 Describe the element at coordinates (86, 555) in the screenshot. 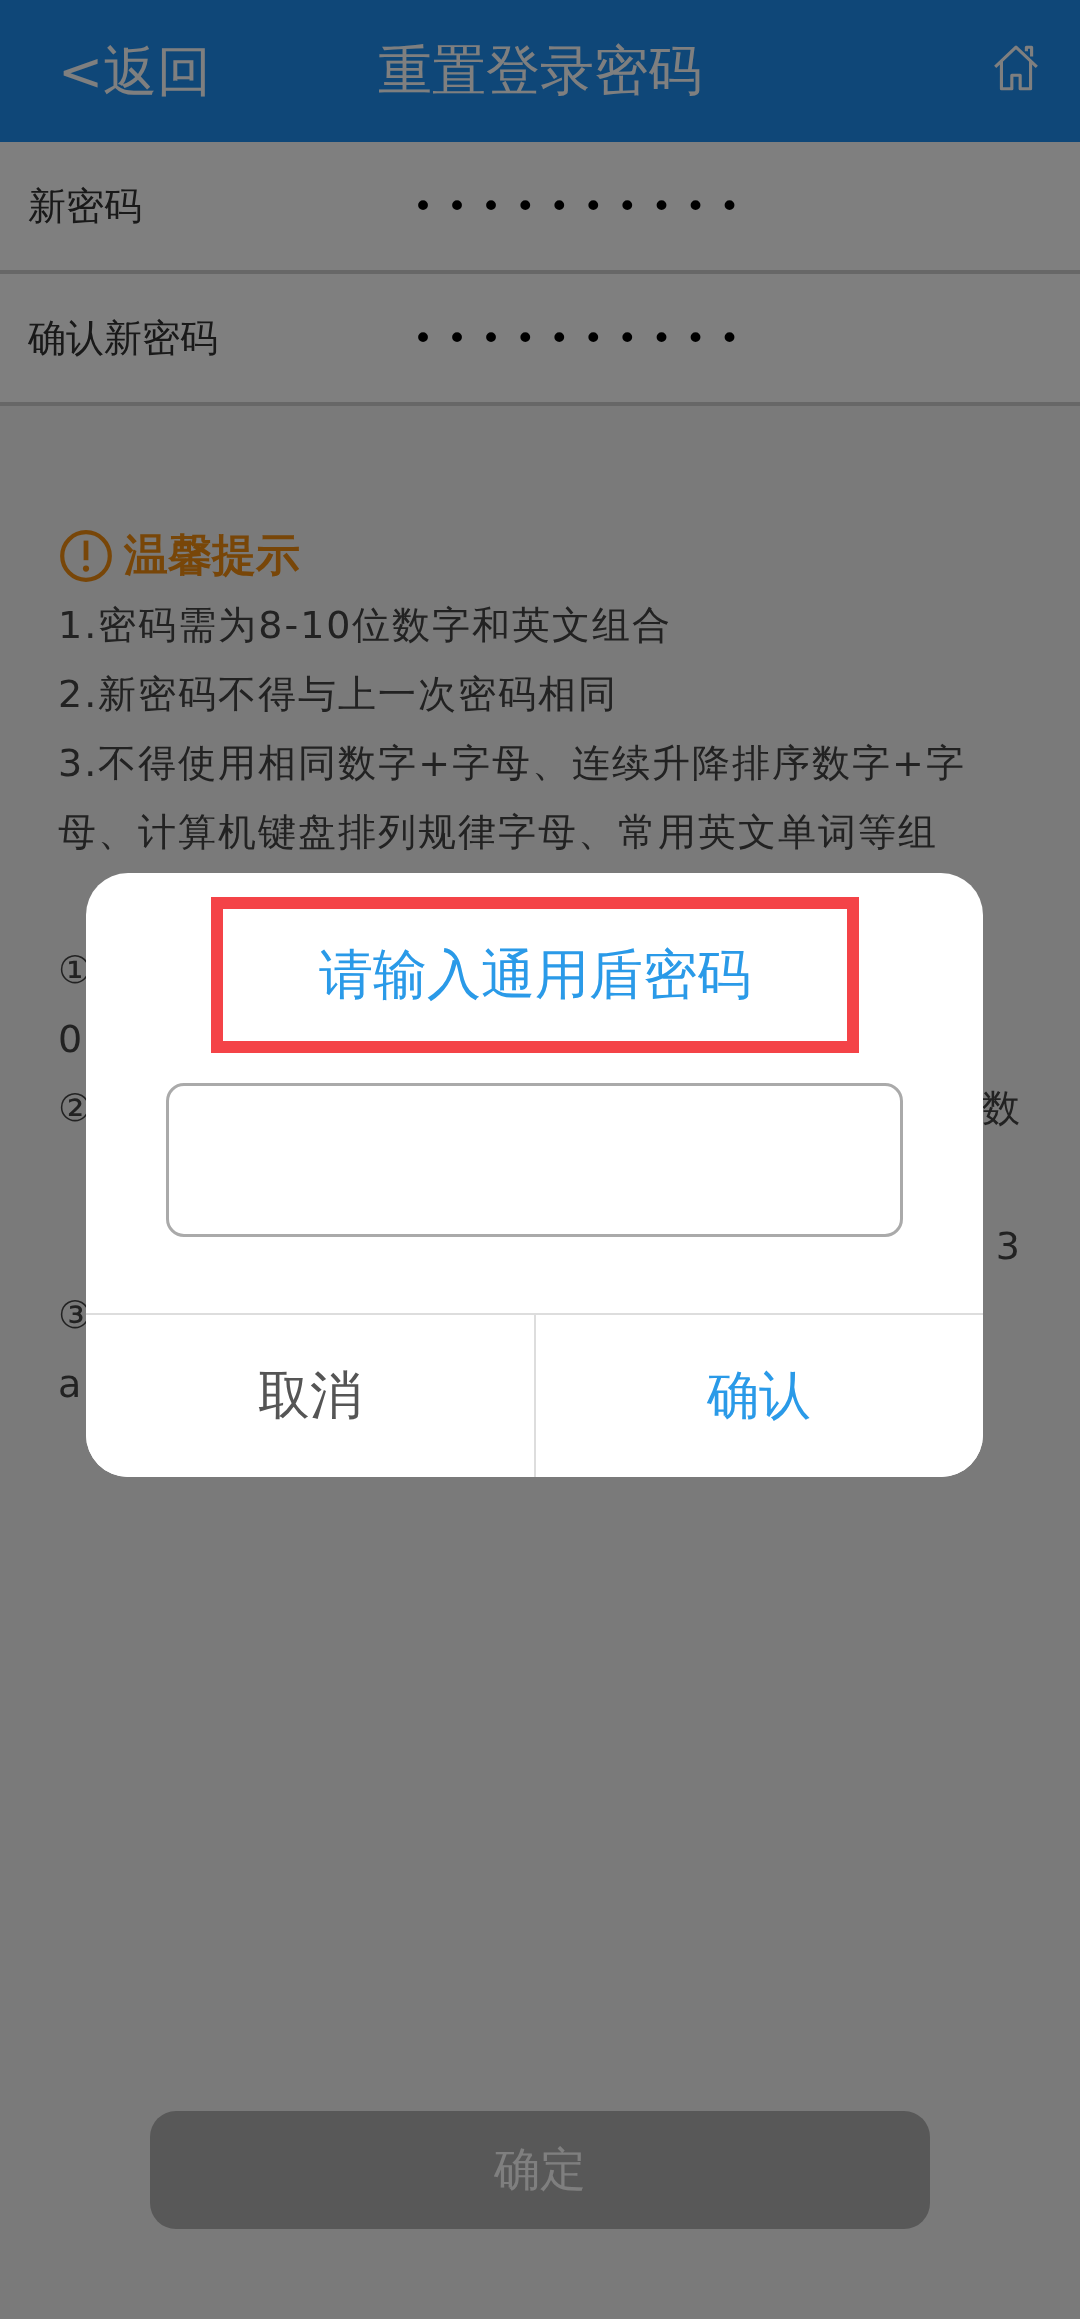

I see `warning-icon` at that location.